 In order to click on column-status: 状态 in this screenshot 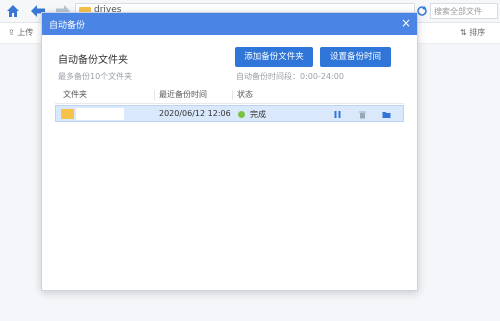, I will do `click(245, 94)`.